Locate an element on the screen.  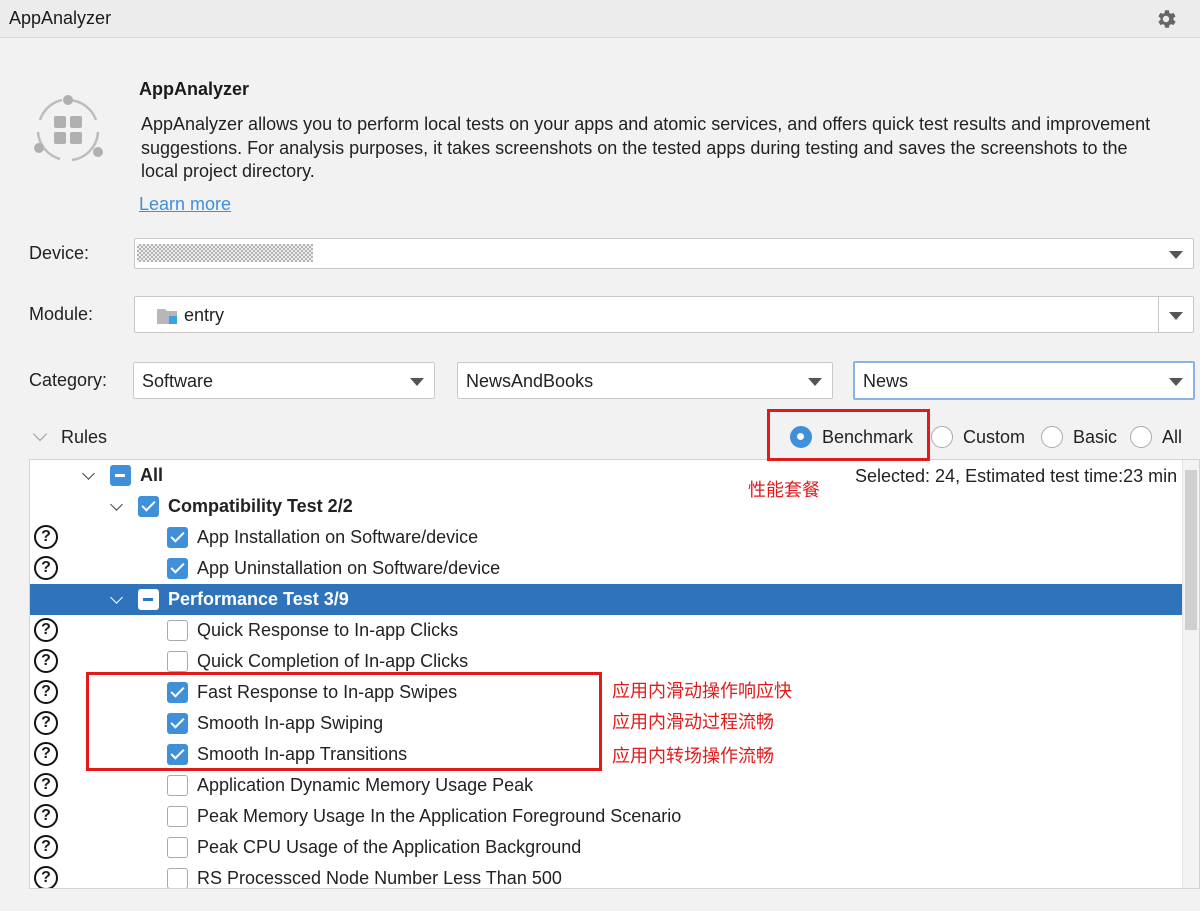
category-select-3: News is located at coordinates (1024, 380).